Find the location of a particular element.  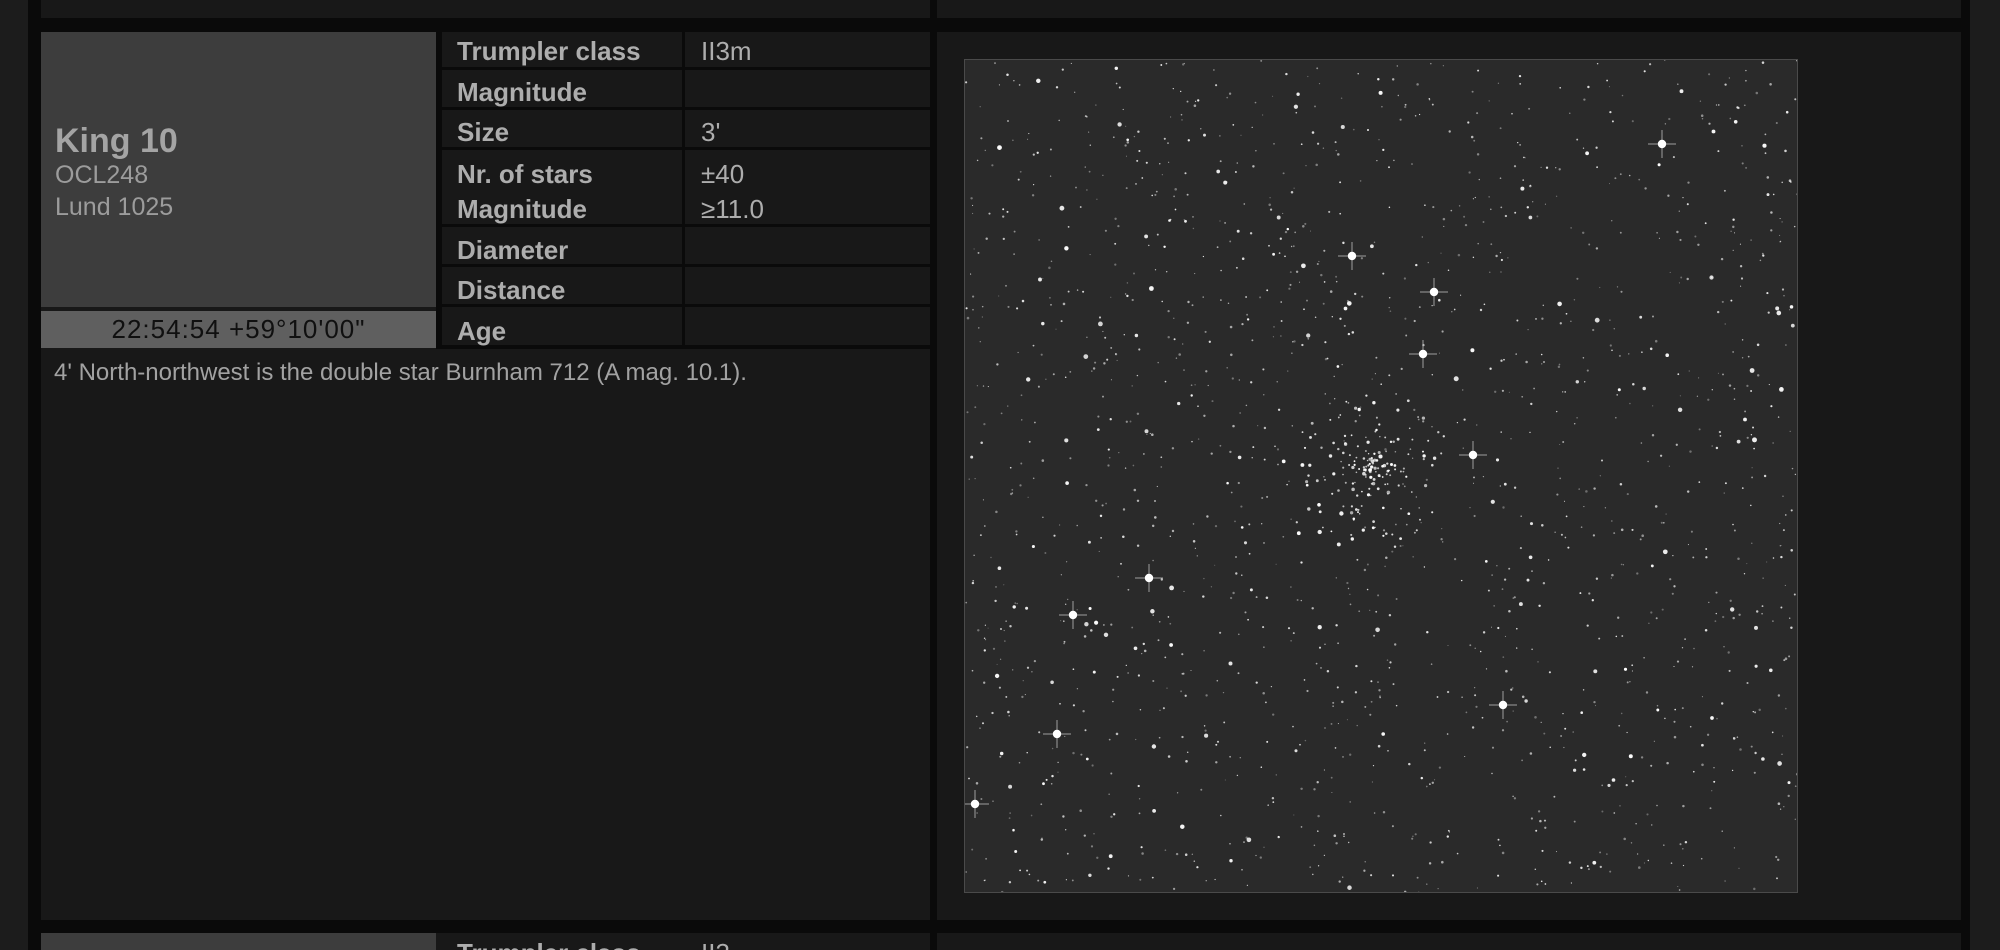

label-size: Size is located at coordinates (483, 132).